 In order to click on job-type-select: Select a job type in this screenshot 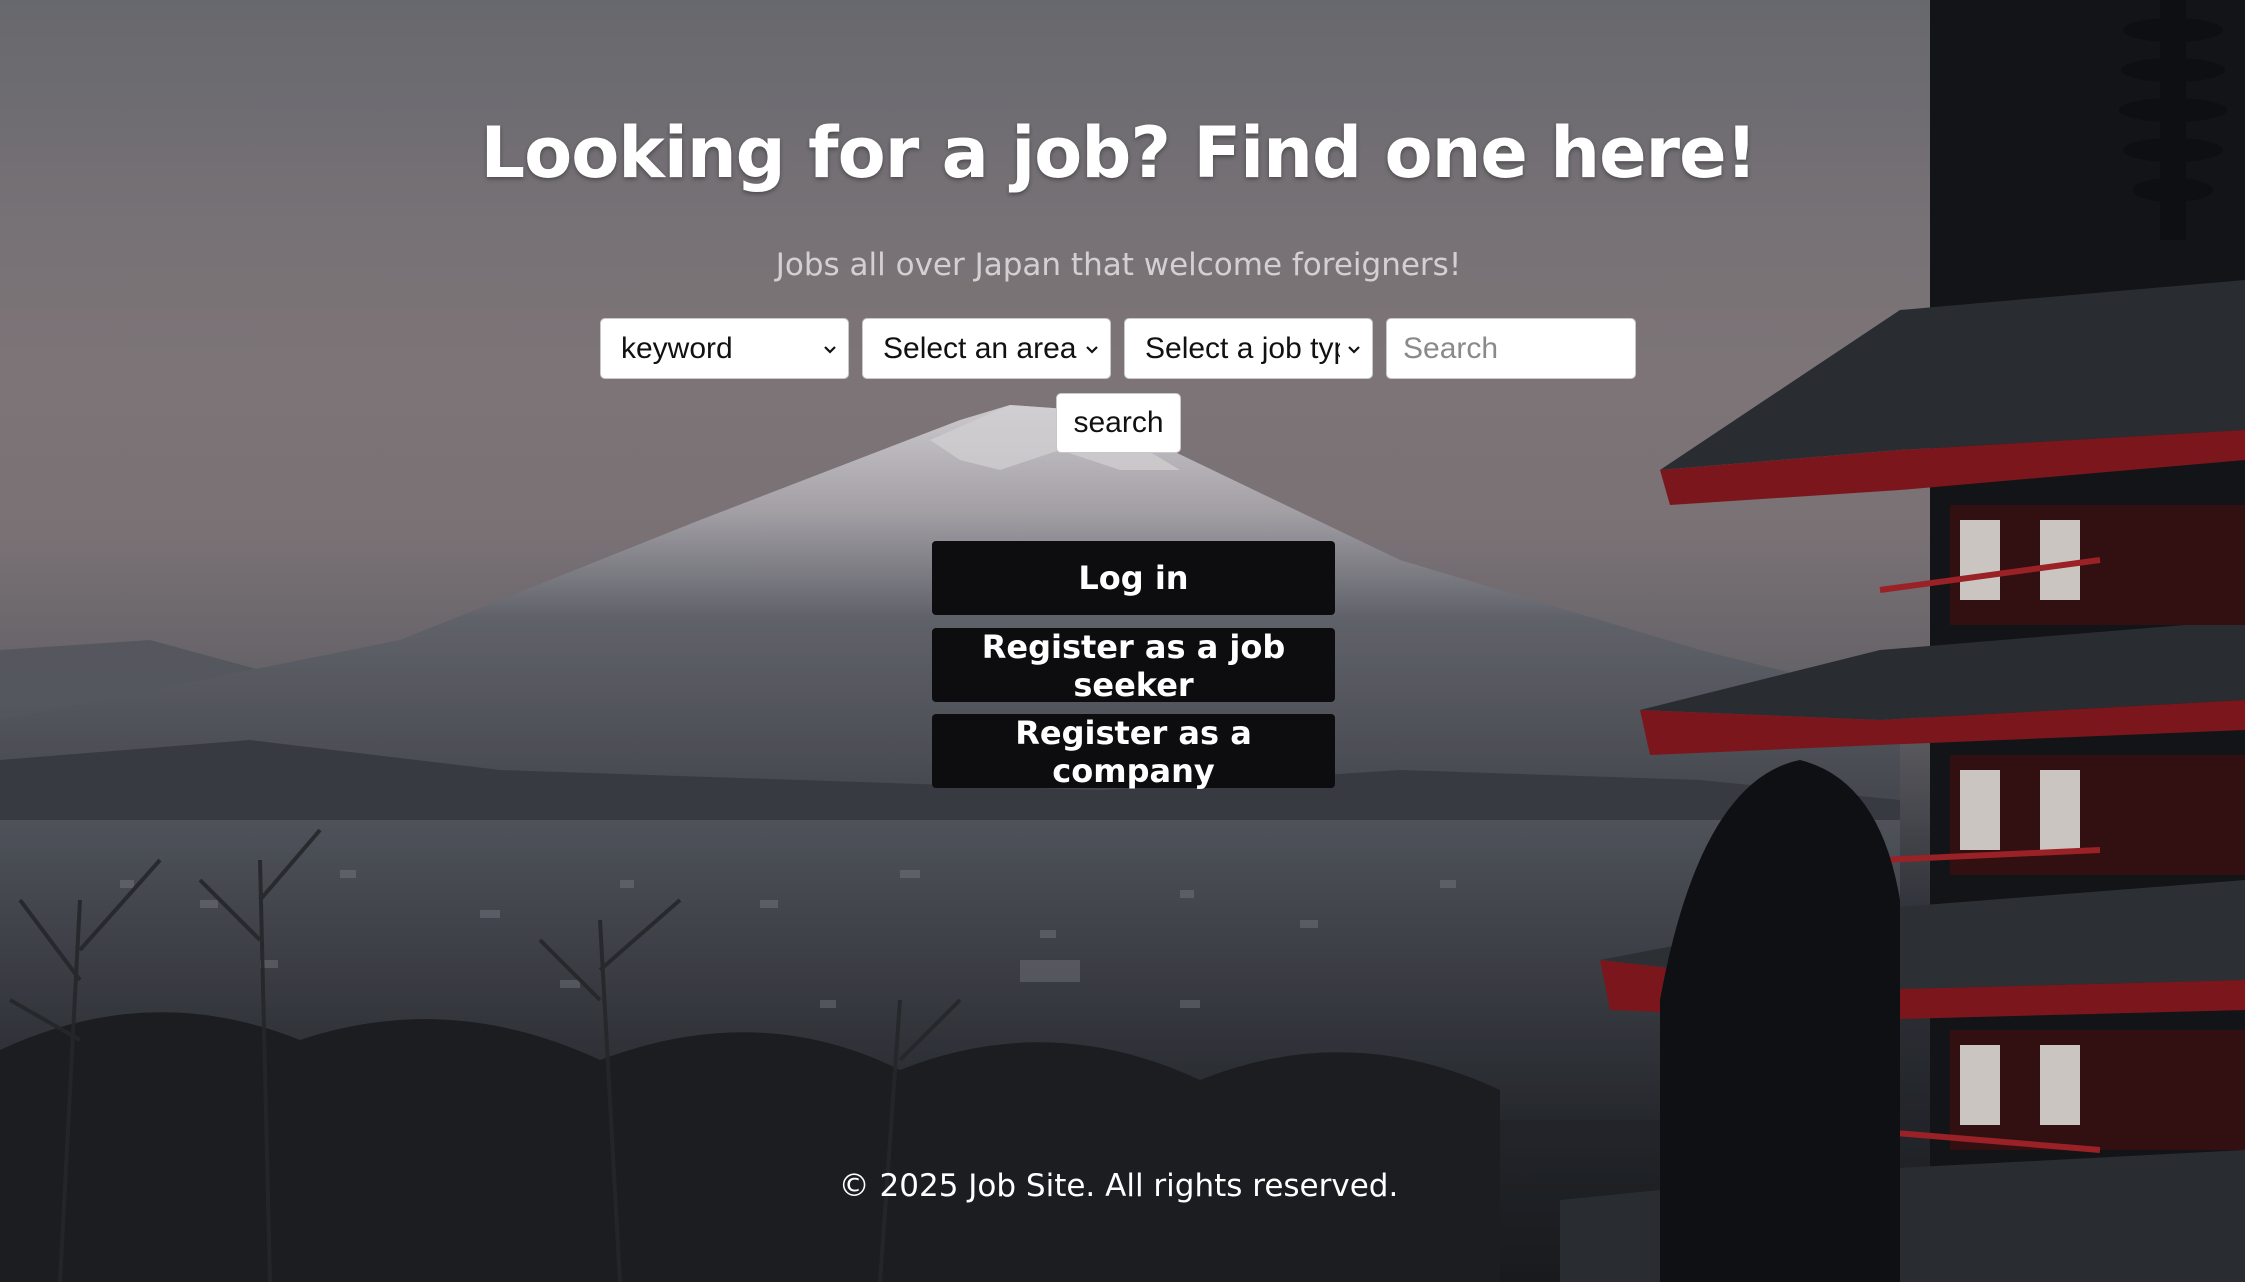, I will do `click(1248, 348)`.